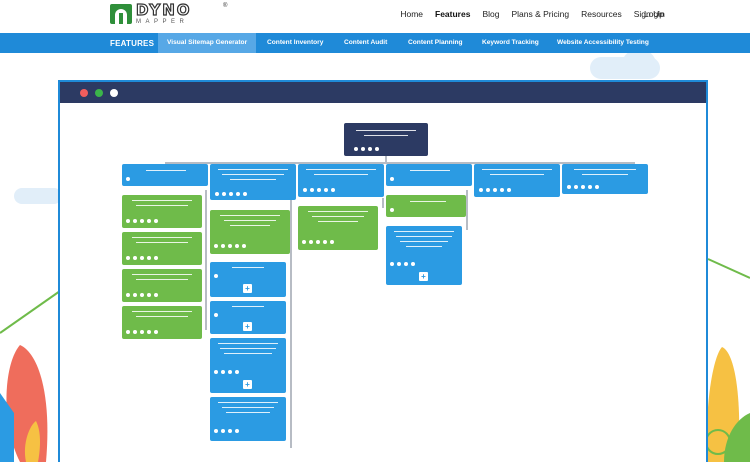  What do you see at coordinates (162, 22) in the screenshot?
I see `logo-subtext: MAPPER` at bounding box center [162, 22].